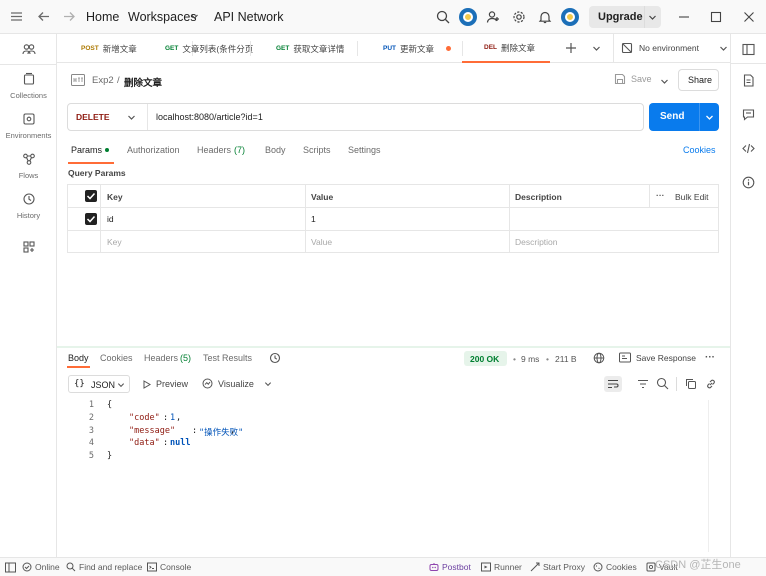 The height and width of the screenshot is (576, 766). Describe the element at coordinates (116, 358) in the screenshot. I see `response-tab-cookies: Cookies` at that location.